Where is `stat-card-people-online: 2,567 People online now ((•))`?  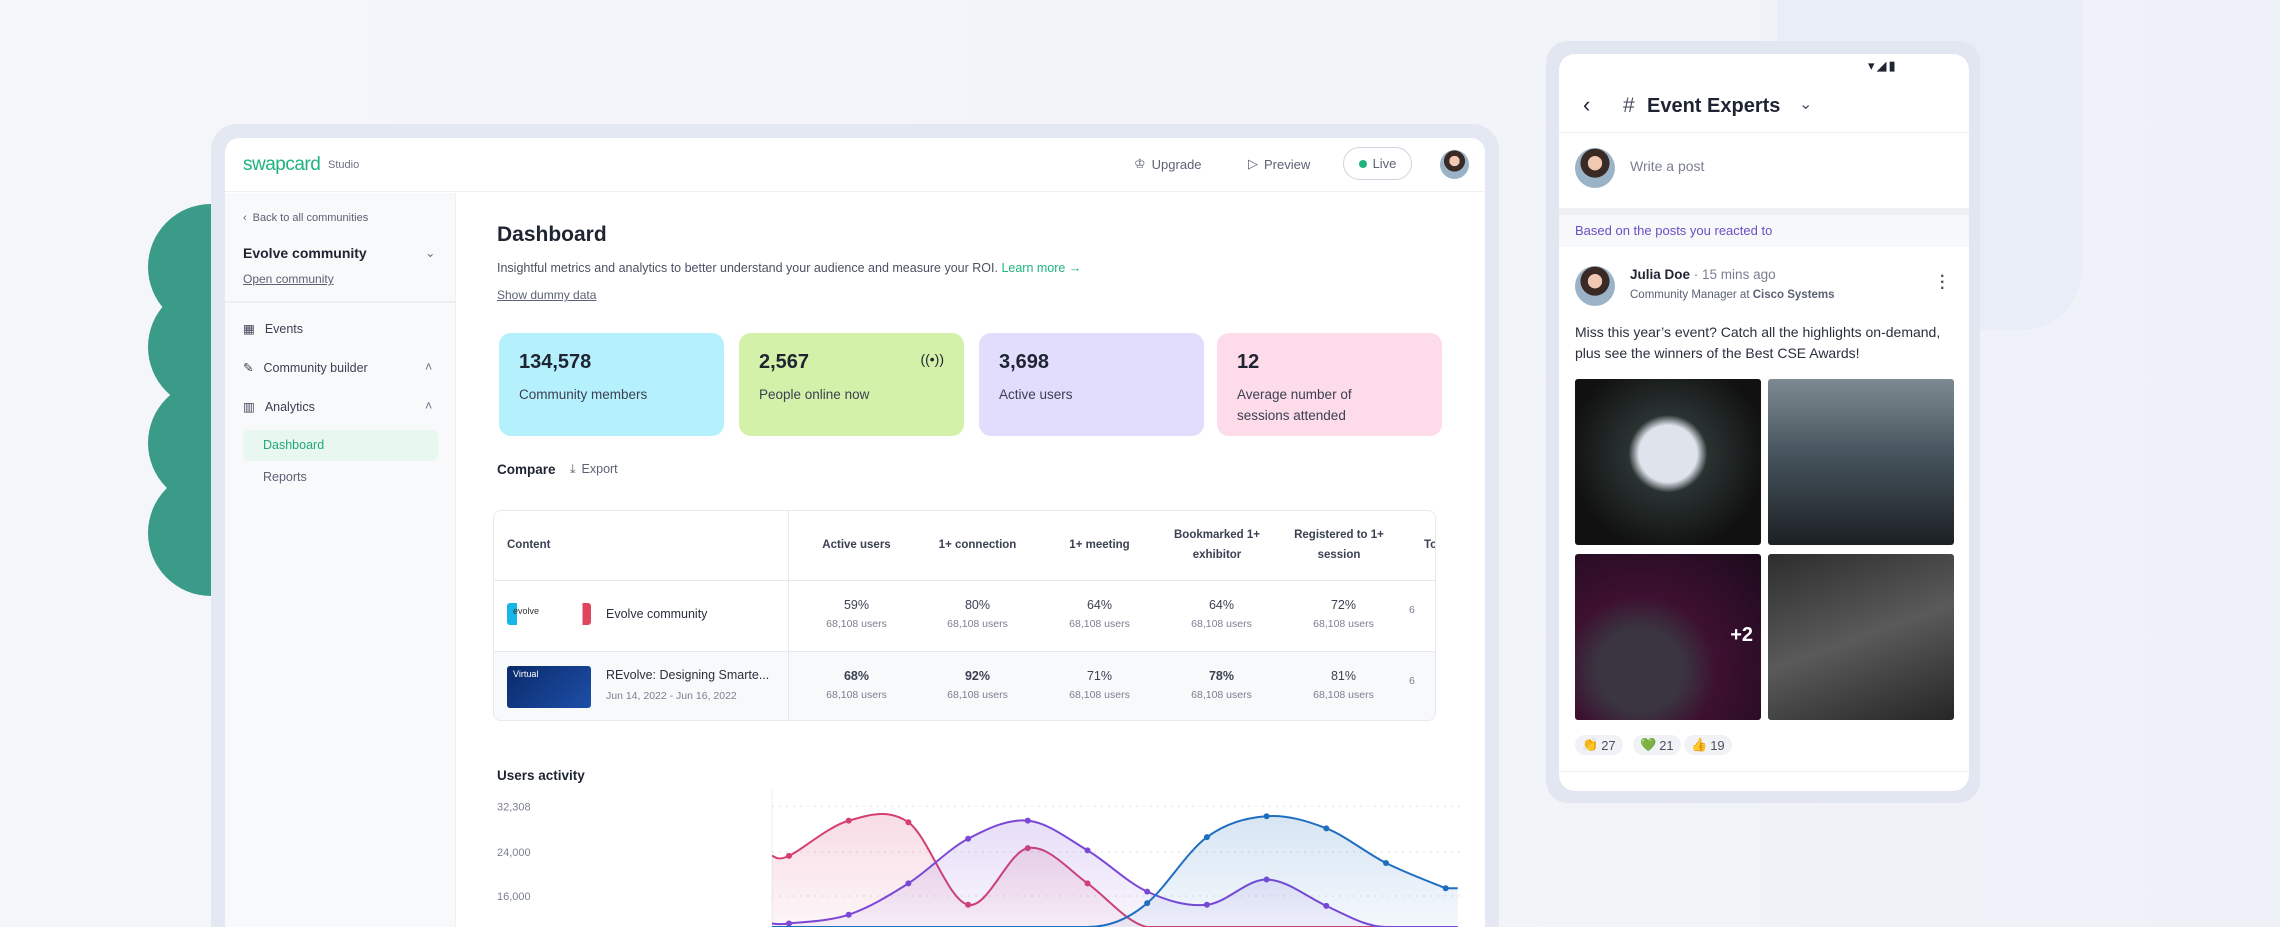 stat-card-people-online: 2,567 People online now ((•)) is located at coordinates (851, 384).